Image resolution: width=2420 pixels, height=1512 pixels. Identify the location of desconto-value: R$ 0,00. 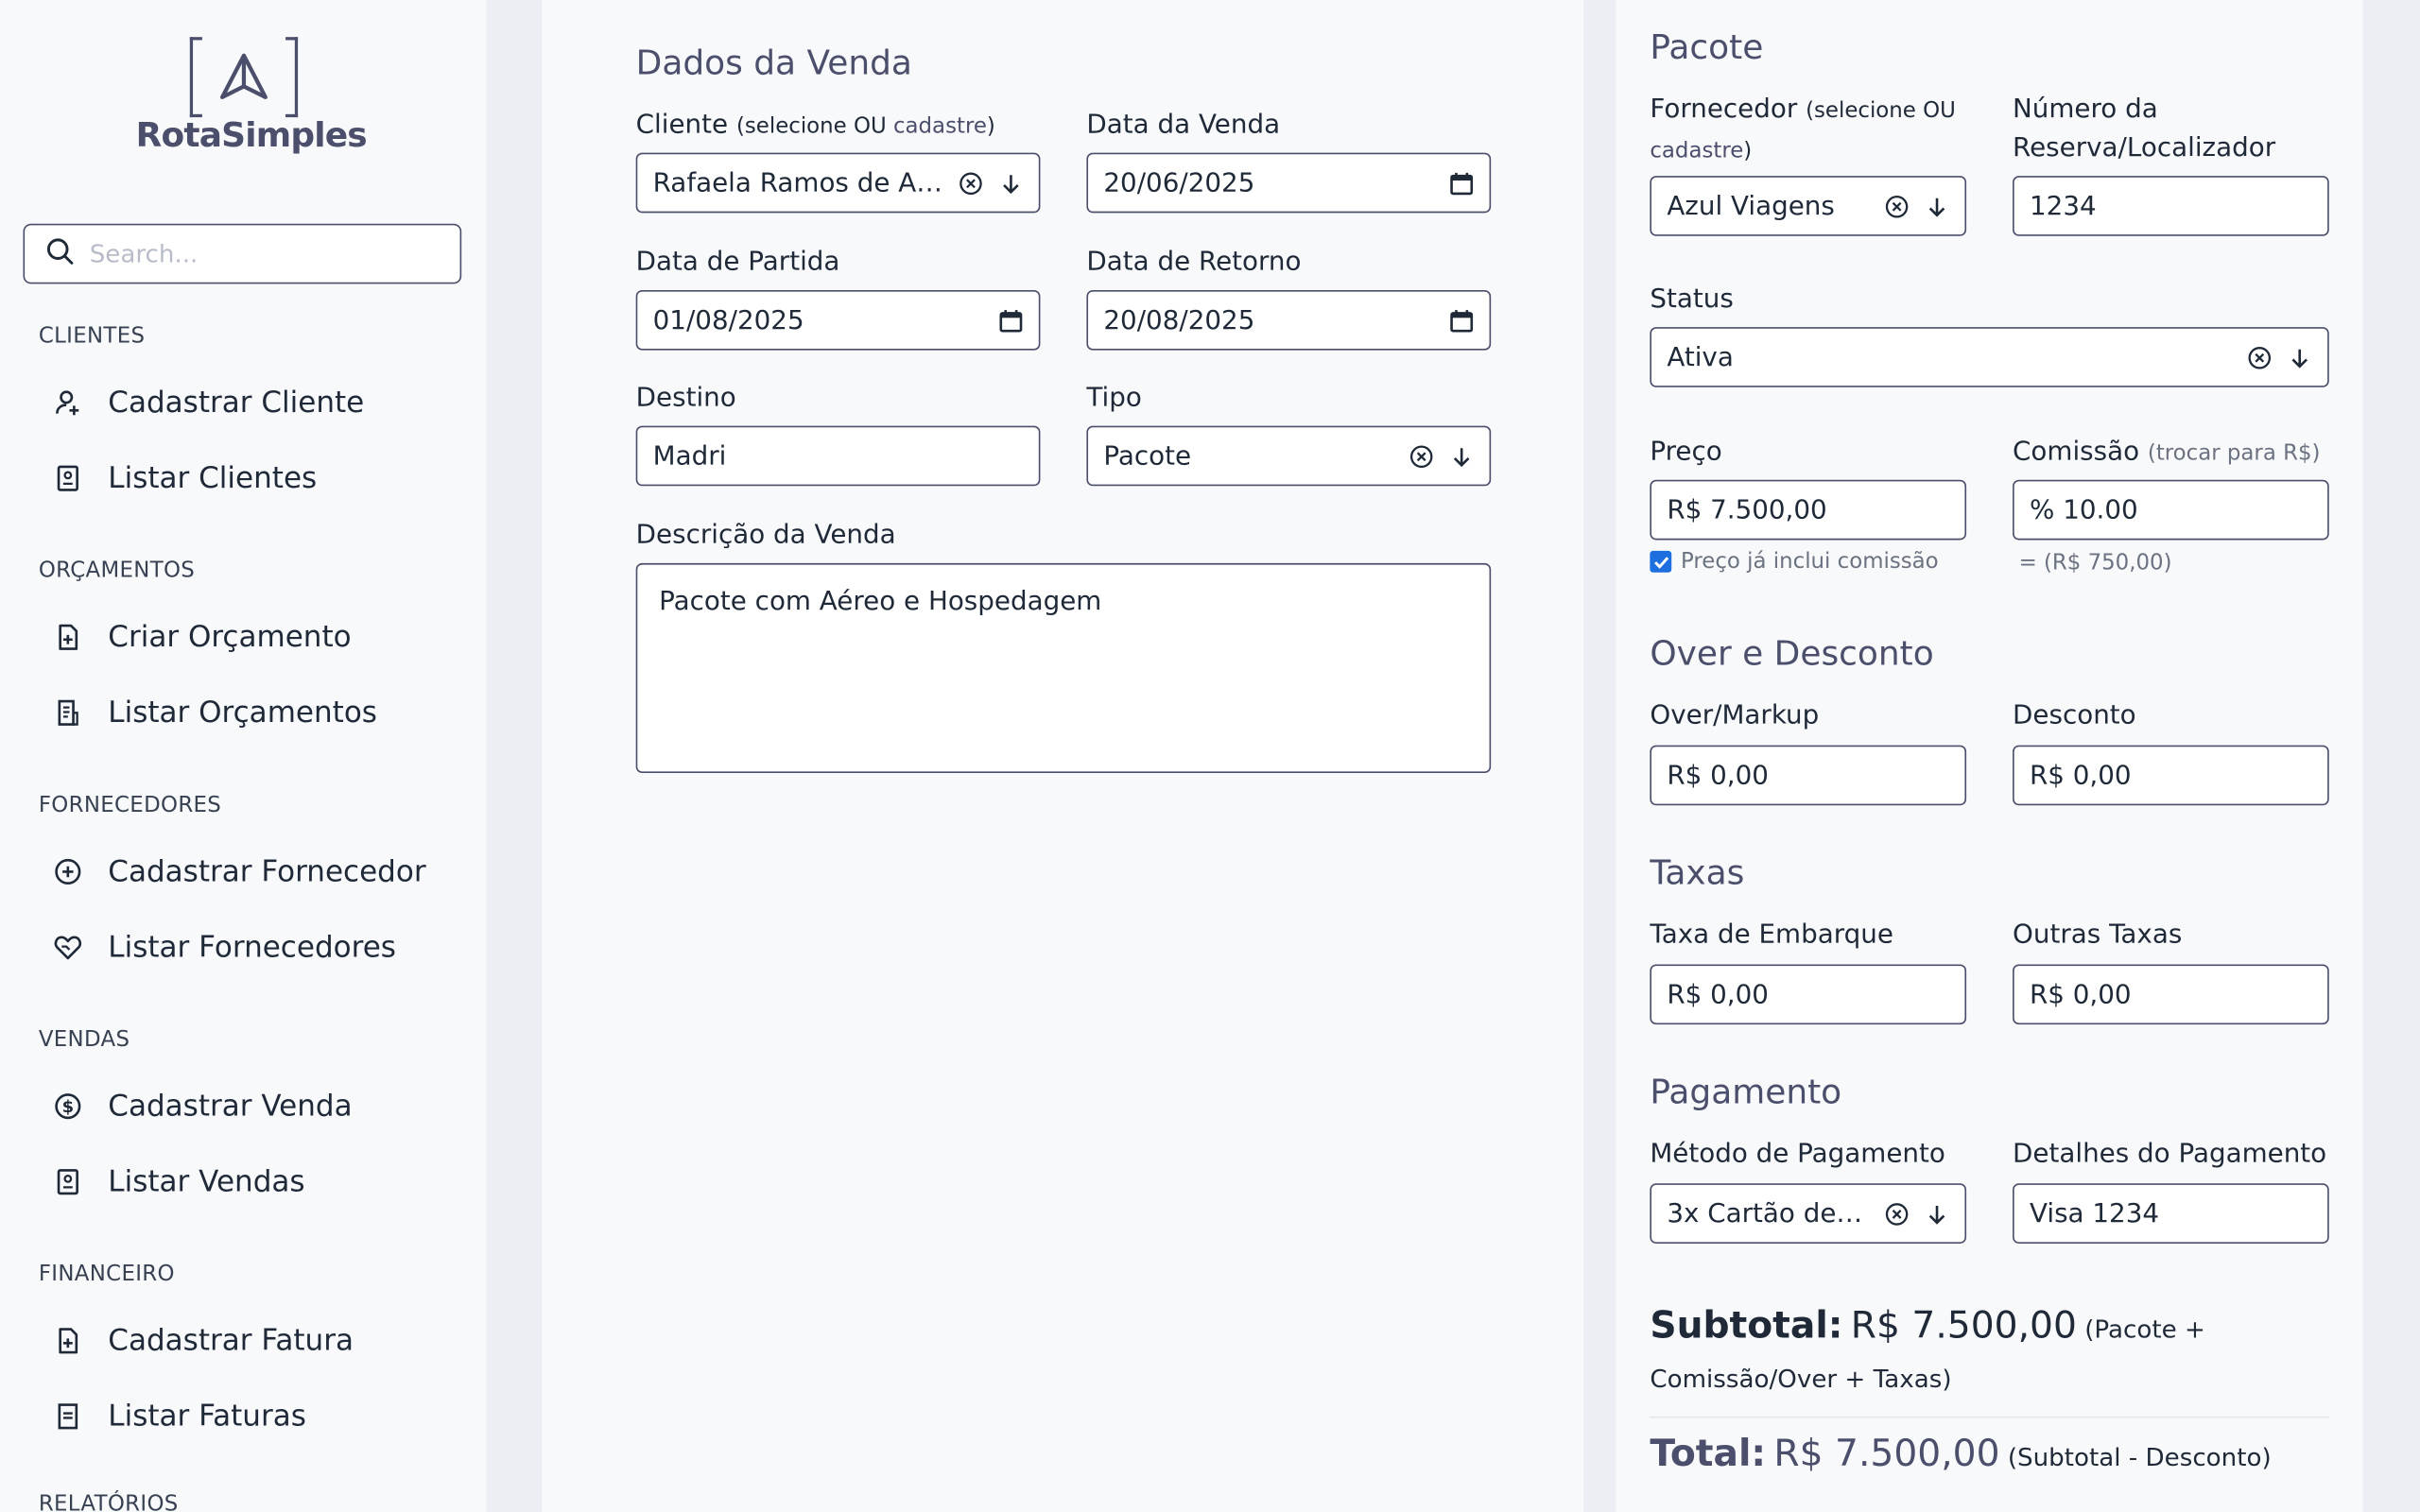
(2081, 775).